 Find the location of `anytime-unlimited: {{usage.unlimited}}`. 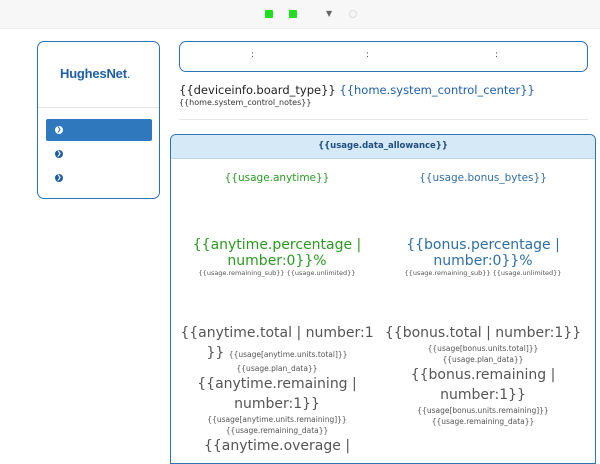

anytime-unlimited: {{usage.unlimited}} is located at coordinates (321, 273).